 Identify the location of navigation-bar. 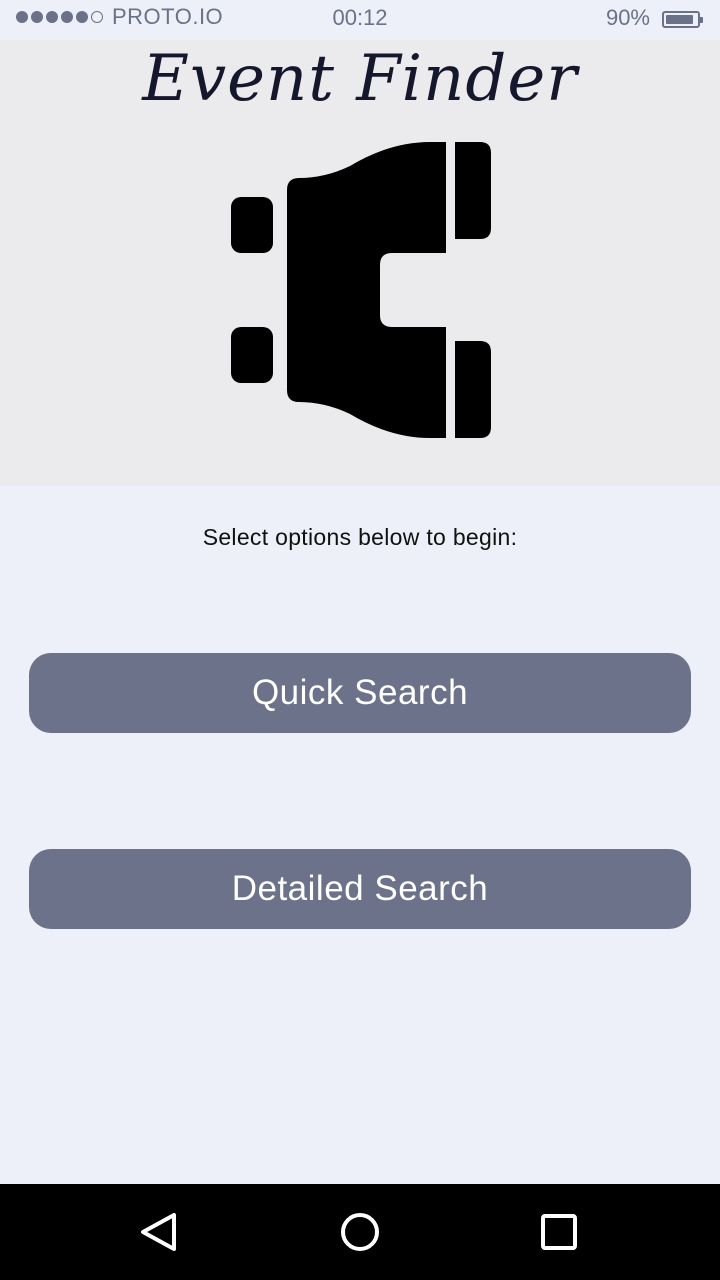
(360, 1232).